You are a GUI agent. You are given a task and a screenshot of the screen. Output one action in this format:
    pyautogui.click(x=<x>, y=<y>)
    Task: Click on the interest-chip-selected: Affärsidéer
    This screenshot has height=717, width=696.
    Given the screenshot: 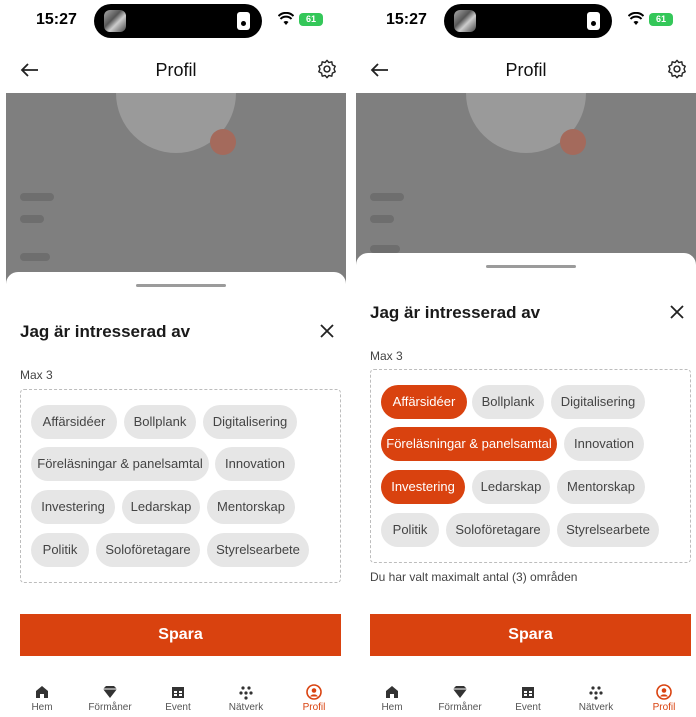 What is the action you would take?
    pyautogui.click(x=424, y=402)
    